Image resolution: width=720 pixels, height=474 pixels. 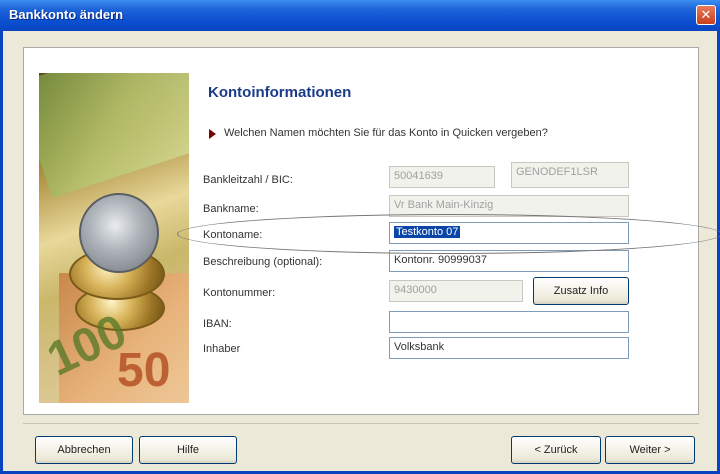 I want to click on banknote-number: 50, so click(x=144, y=370).